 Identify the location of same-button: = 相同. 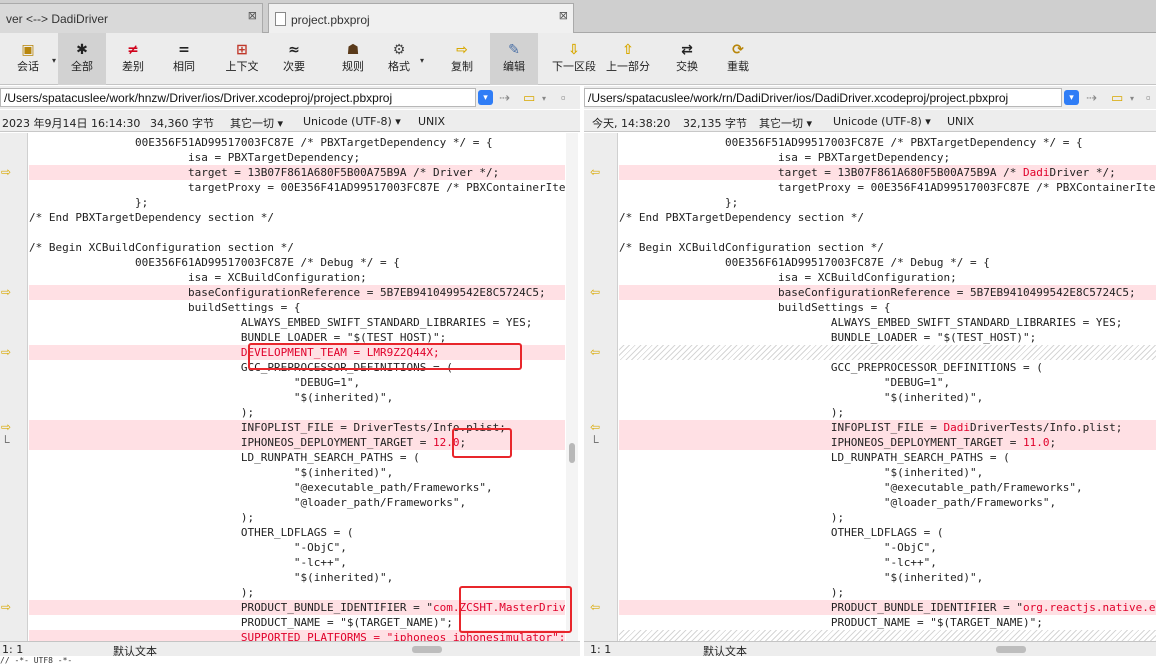
(184, 59).